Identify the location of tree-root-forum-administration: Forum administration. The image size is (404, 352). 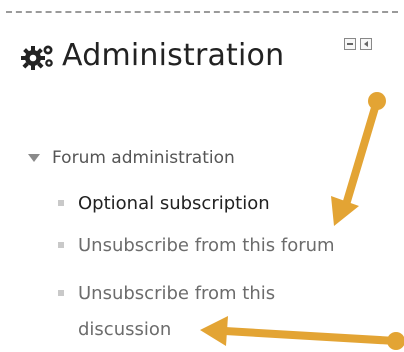
(131, 158).